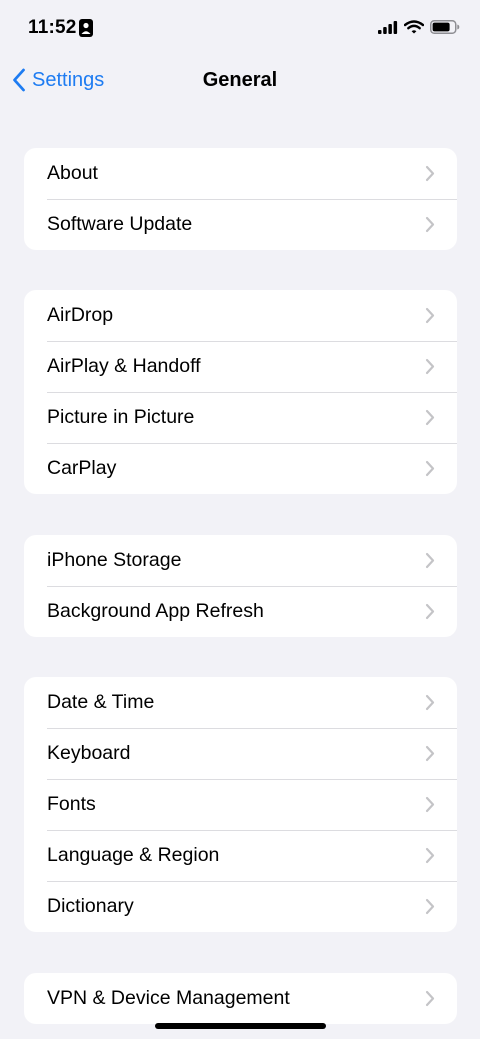 This screenshot has width=480, height=1039. Describe the element at coordinates (133, 855) in the screenshot. I see `list-item-label: Language & Region` at that location.